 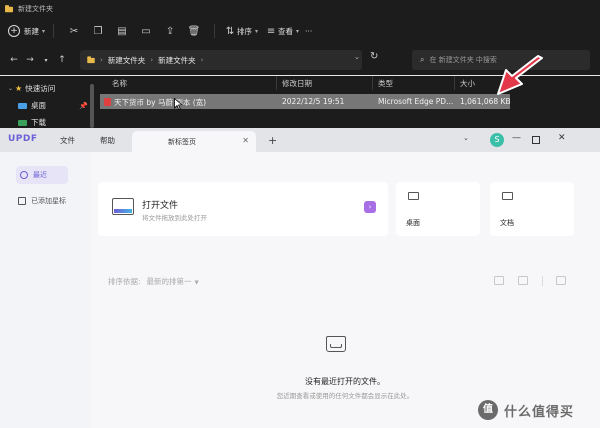 What do you see at coordinates (507, 223) in the screenshot?
I see `documents-card-label: 文档` at bounding box center [507, 223].